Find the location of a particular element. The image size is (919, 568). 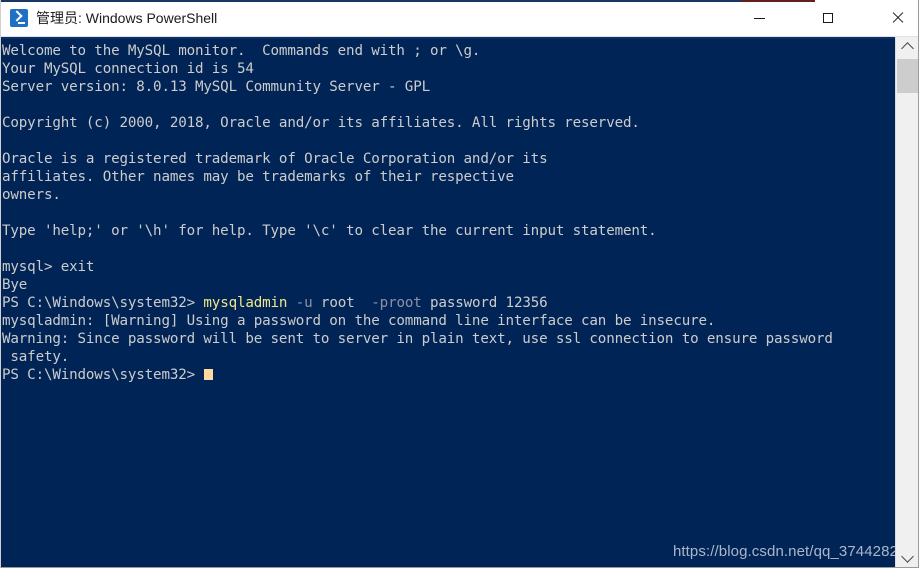

title-bar: 管理员: Windows PowerShell is located at coordinates (459, 18).